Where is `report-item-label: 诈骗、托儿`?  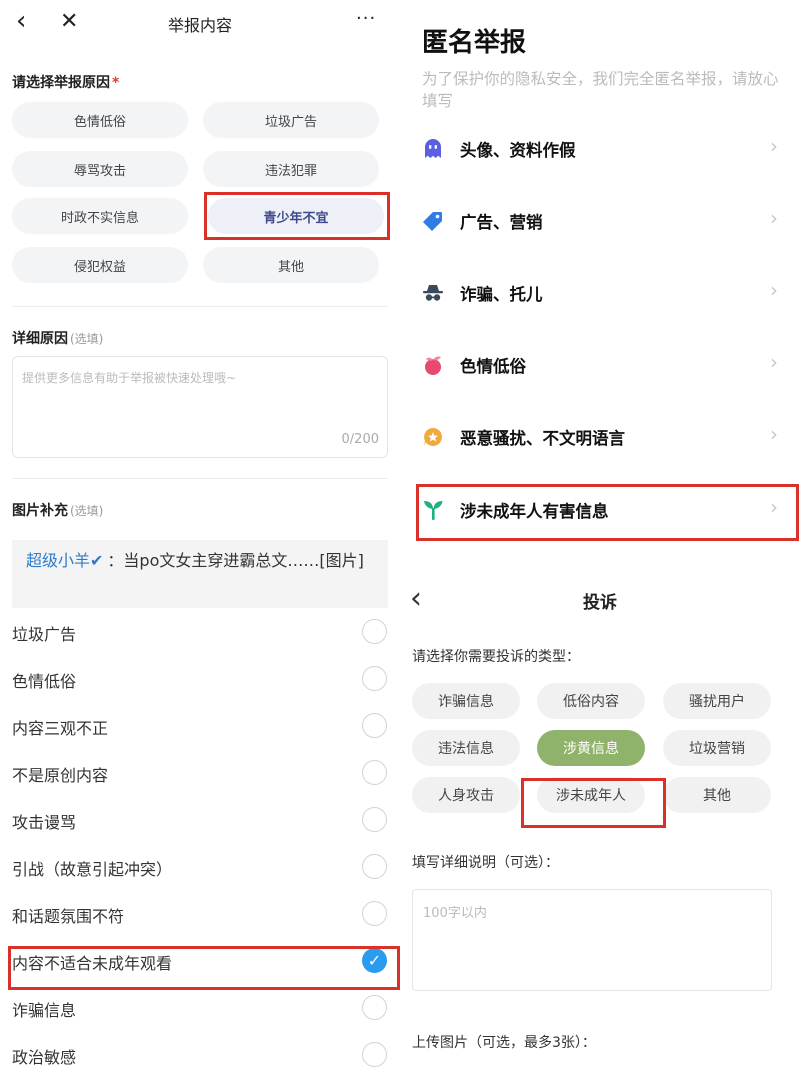
report-item-label: 诈骗、托儿 is located at coordinates (501, 294).